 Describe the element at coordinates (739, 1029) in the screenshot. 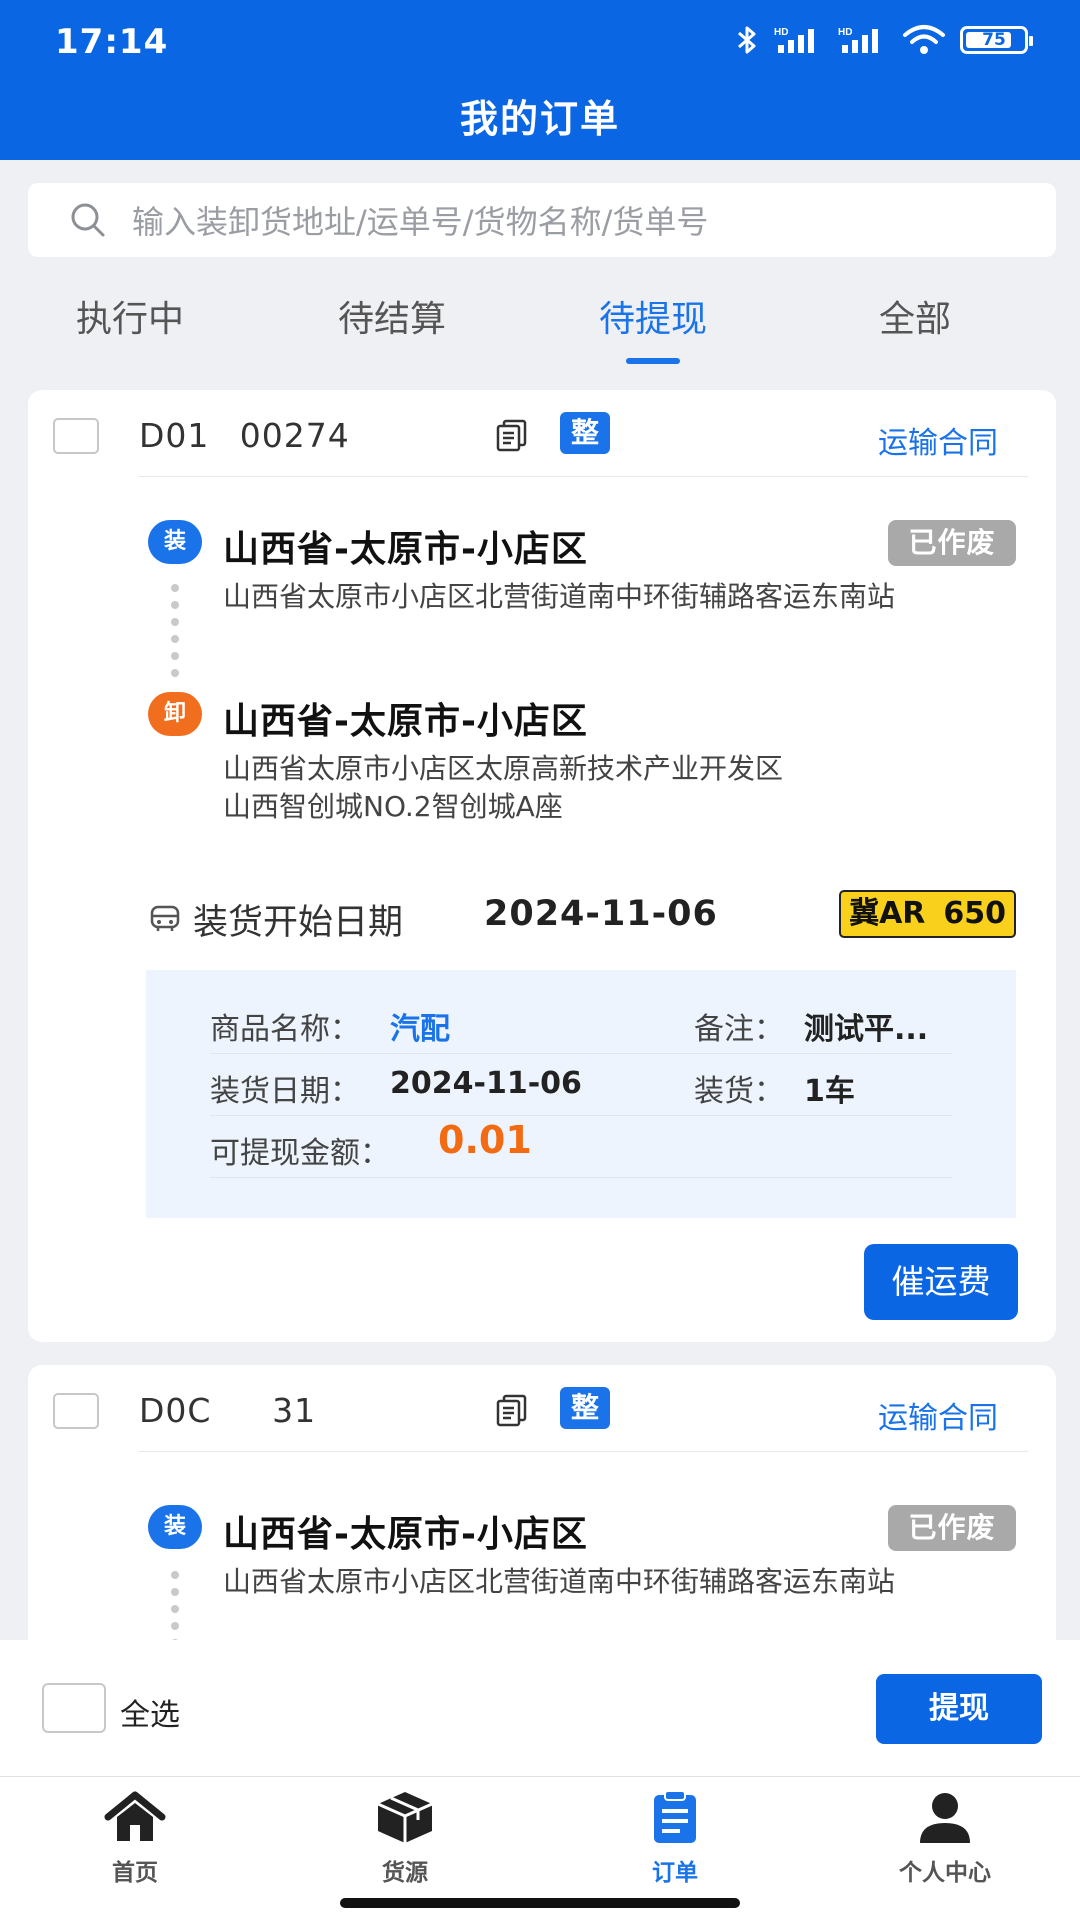

I see `remark-label: 备注：` at that location.